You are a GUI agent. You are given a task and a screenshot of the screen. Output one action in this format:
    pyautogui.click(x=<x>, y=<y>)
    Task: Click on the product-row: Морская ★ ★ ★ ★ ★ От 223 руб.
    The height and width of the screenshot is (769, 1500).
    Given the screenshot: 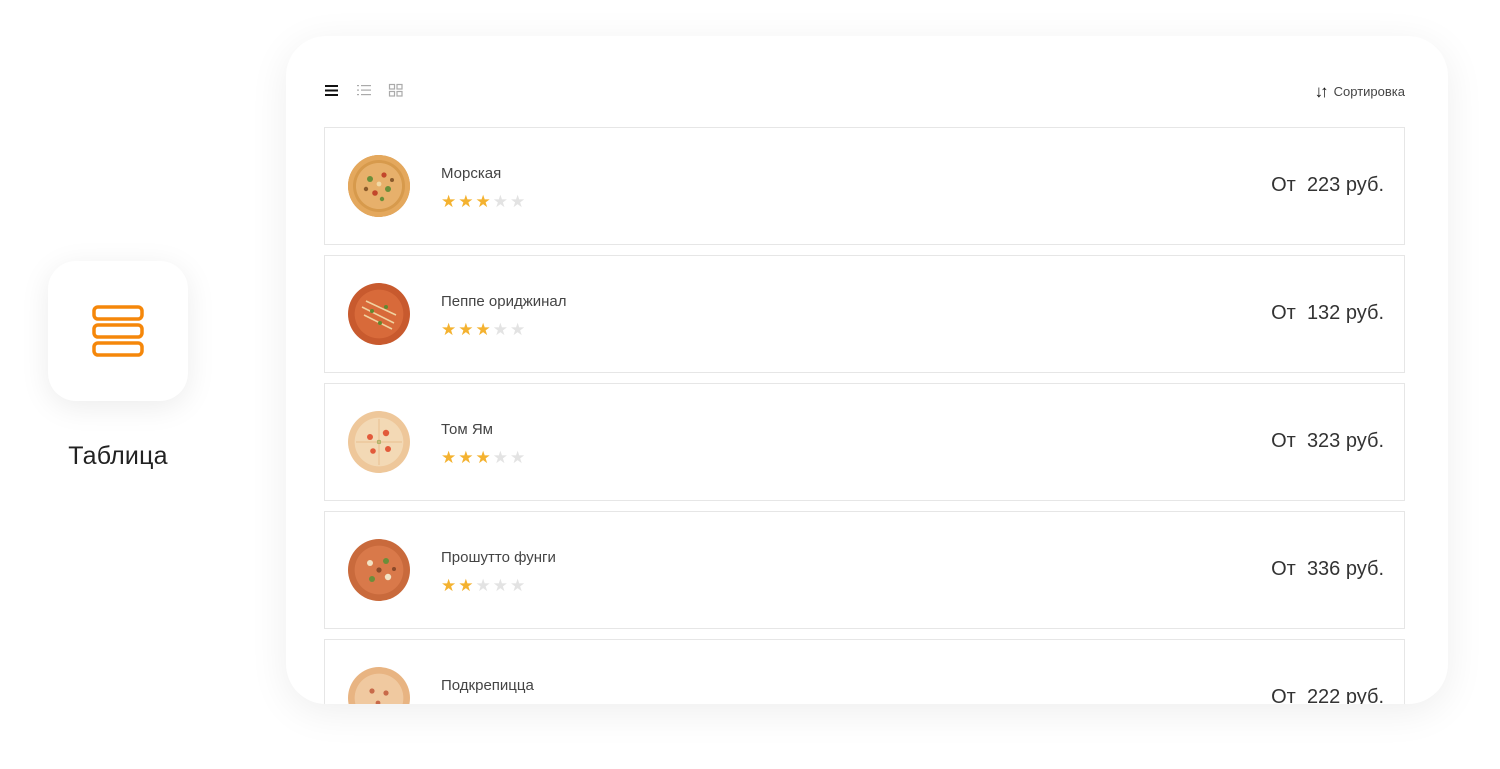 What is the action you would take?
    pyautogui.click(x=864, y=186)
    